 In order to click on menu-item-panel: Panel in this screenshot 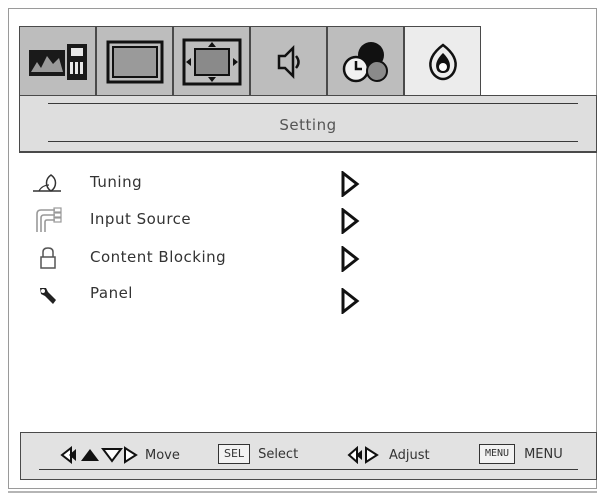, I will do `click(205, 299)`.